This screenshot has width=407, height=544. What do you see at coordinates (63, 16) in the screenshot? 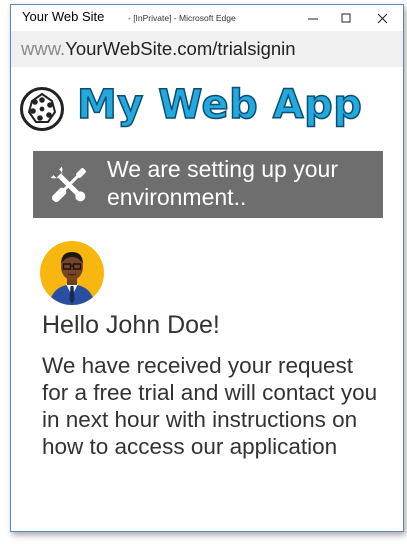
I see `window-title: Your Web Site` at bounding box center [63, 16].